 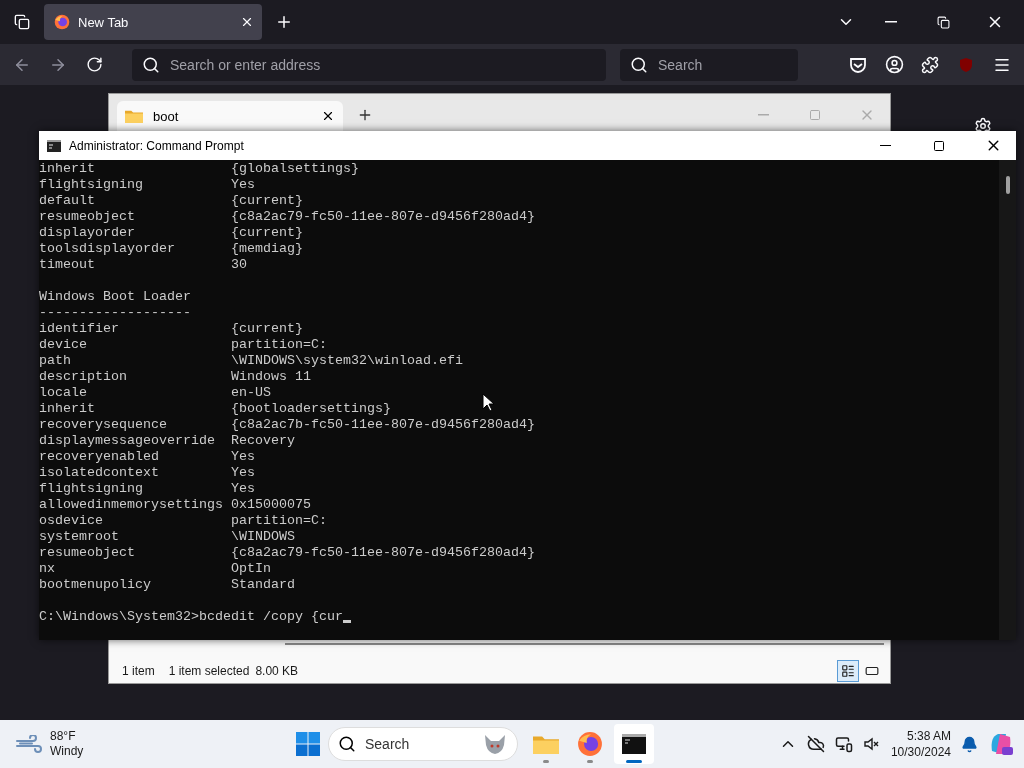 I want to click on setting-name: displaymessageoverride, so click(x=127, y=441).